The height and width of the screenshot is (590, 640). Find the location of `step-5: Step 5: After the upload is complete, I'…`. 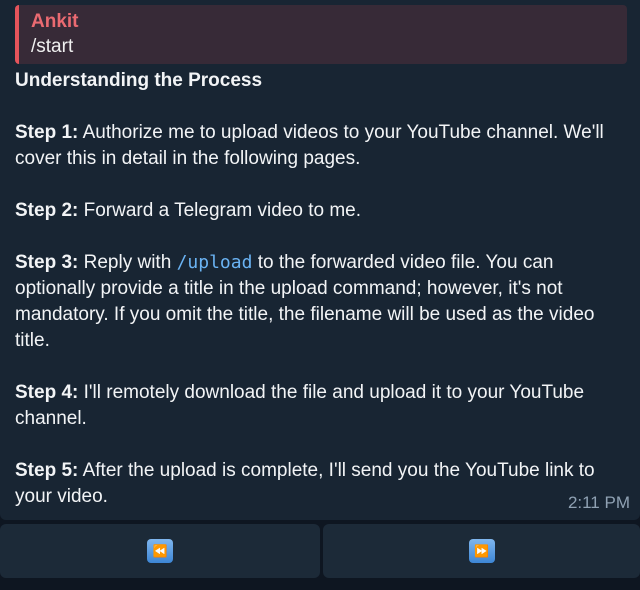

step-5: Step 5: After the upload is complete, I'… is located at coordinates (321, 484).